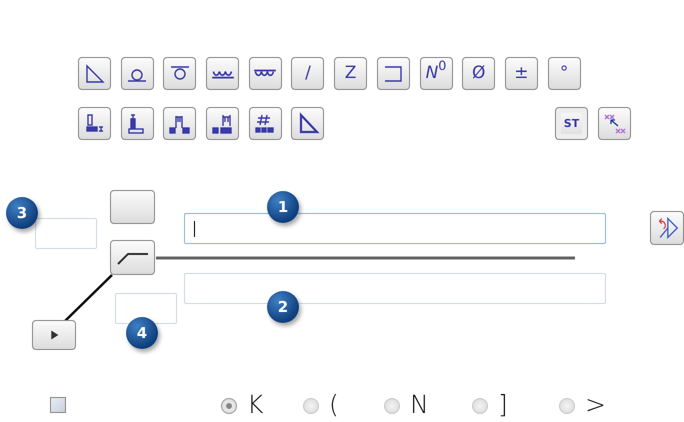 The image size is (684, 422). What do you see at coordinates (564, 73) in the screenshot?
I see `symbol-button: °` at bounding box center [564, 73].